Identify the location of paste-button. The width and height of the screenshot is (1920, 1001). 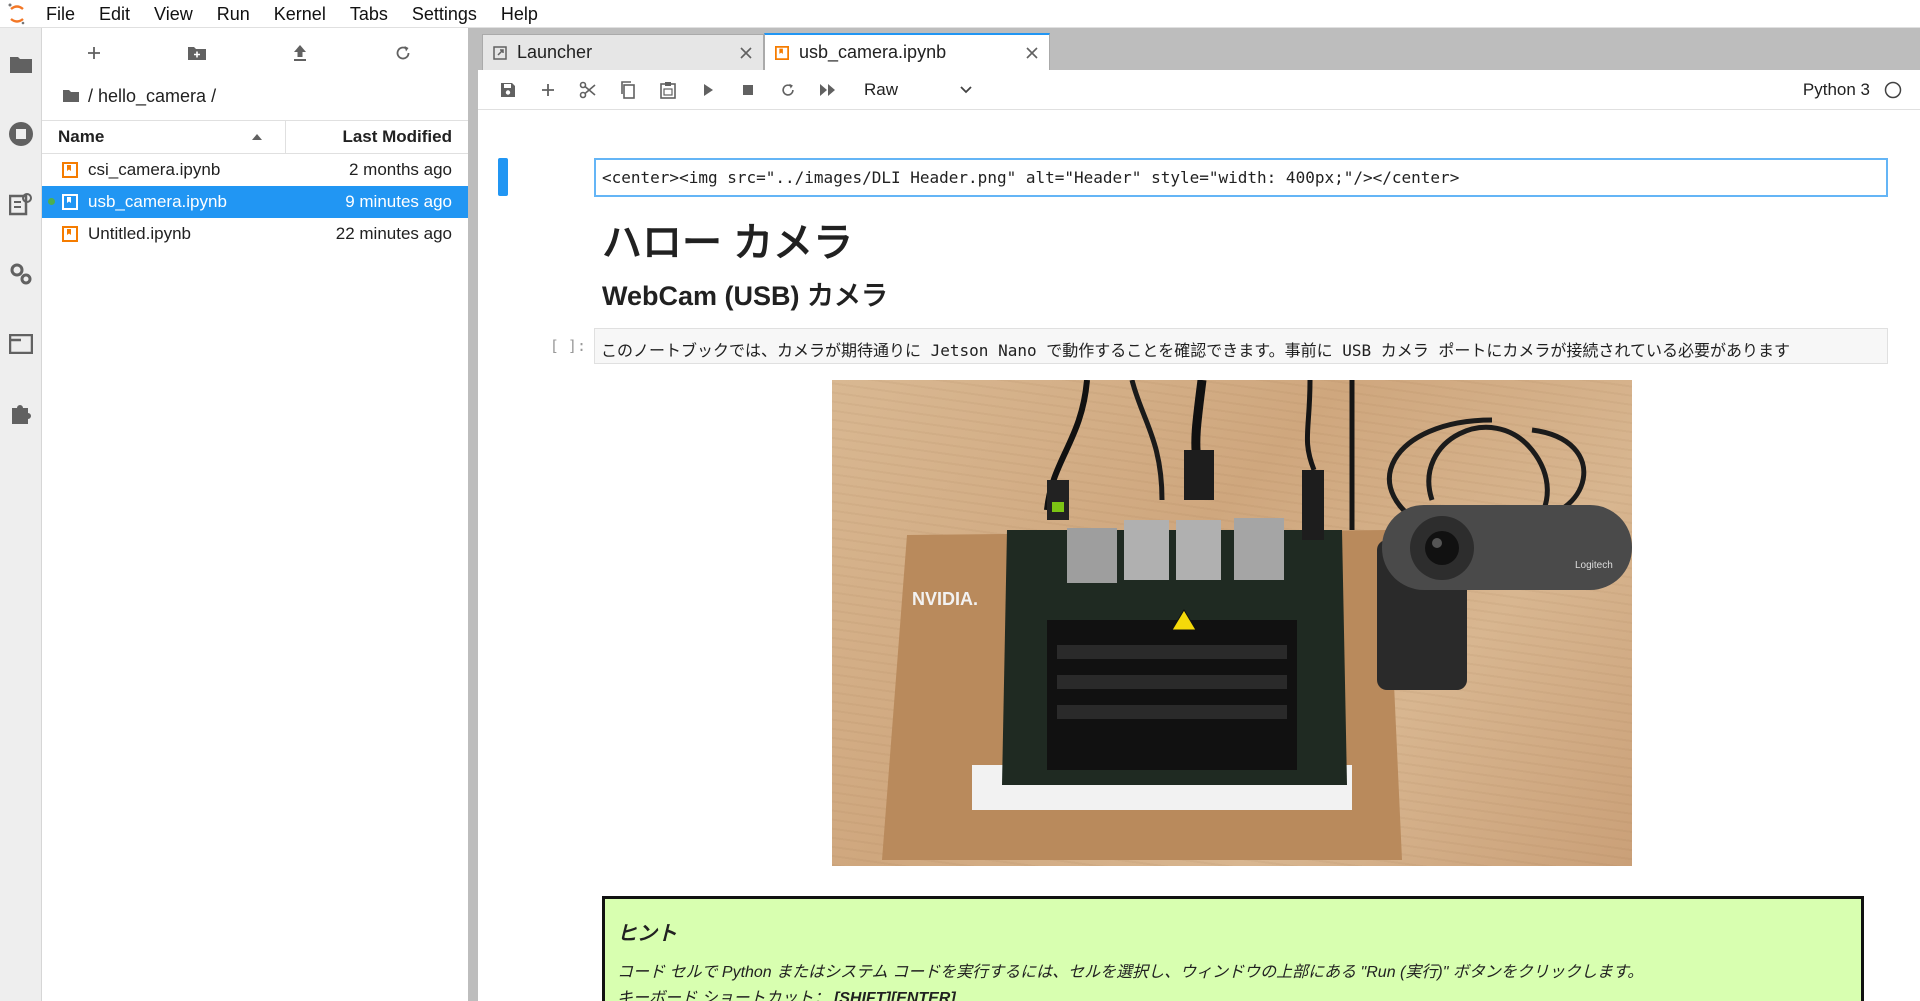
(668, 90).